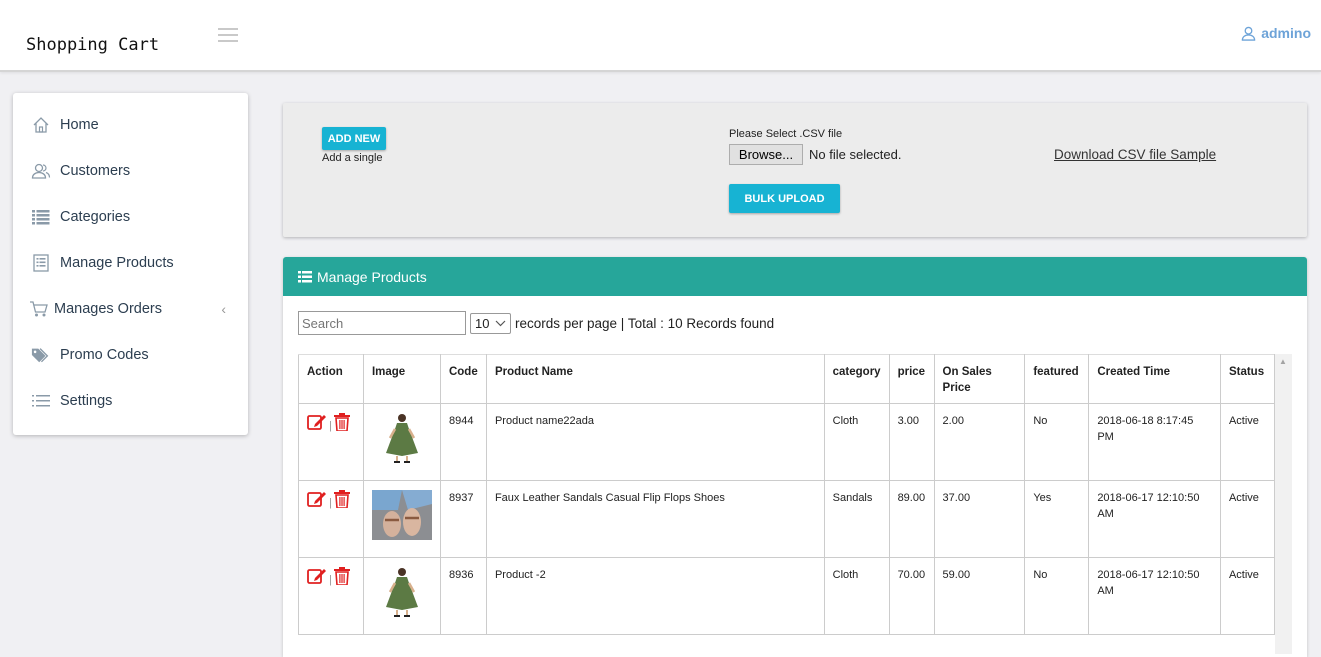 This screenshot has width=1321, height=657. What do you see at coordinates (1154, 442) in the screenshot?
I see `product-created: 2018-06-18 8:17:45 PM` at bounding box center [1154, 442].